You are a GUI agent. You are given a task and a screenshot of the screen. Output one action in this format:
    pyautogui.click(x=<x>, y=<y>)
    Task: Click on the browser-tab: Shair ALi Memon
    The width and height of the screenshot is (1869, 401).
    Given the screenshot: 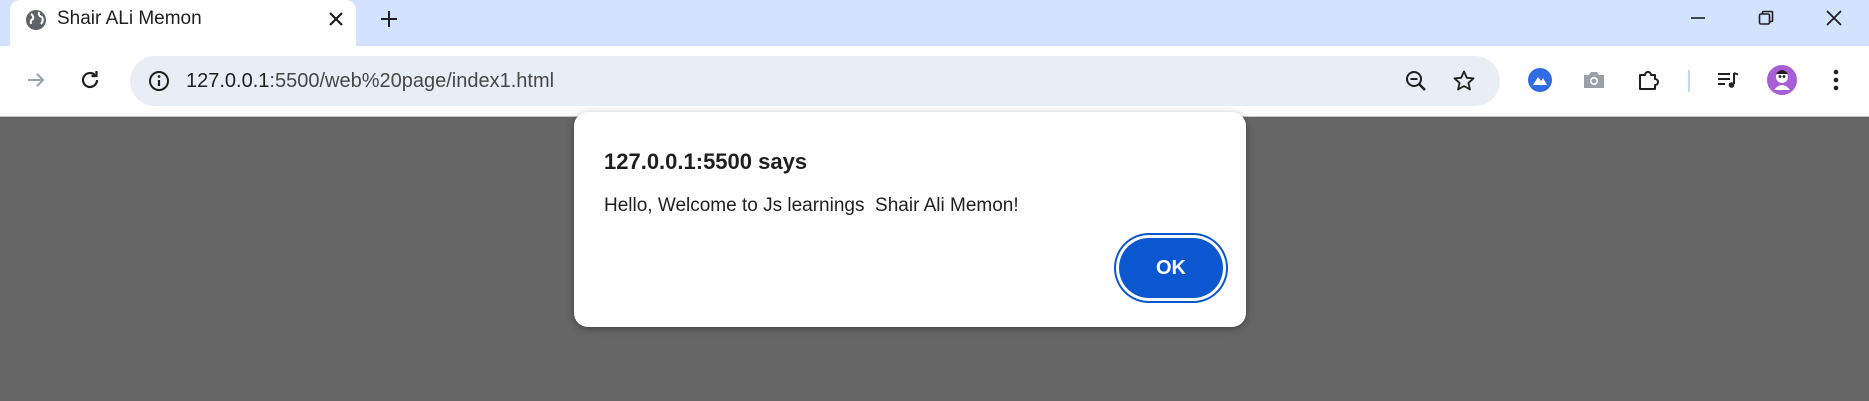 What is the action you would take?
    pyautogui.click(x=183, y=23)
    